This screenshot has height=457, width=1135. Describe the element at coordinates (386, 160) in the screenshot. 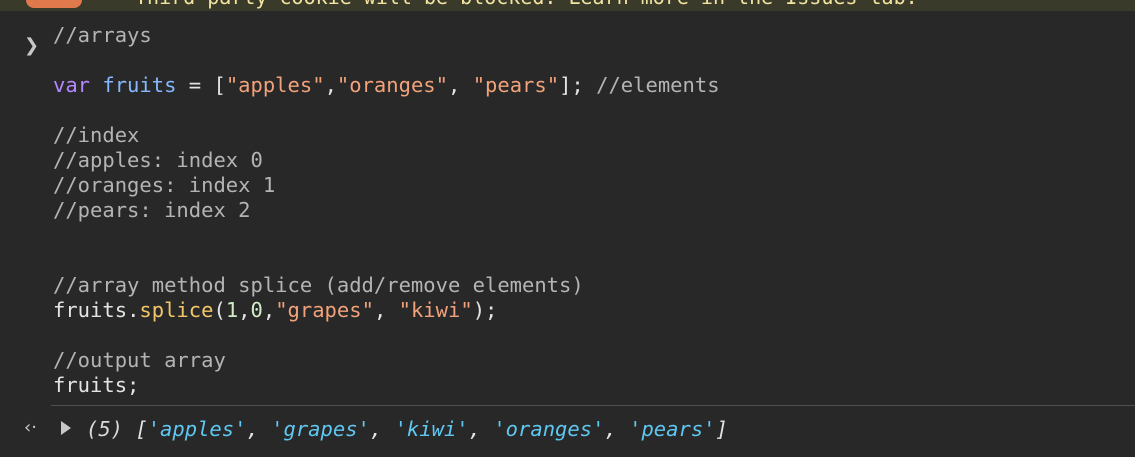

I see `code-line: //apples: index 0` at that location.